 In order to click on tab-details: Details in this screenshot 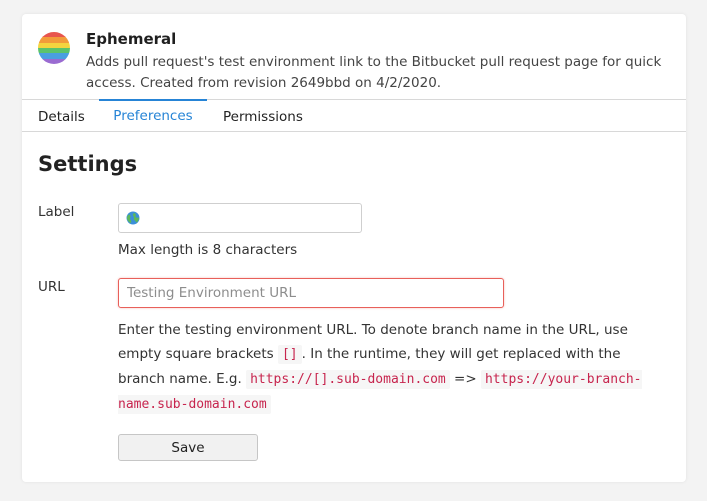, I will do `click(61, 116)`.